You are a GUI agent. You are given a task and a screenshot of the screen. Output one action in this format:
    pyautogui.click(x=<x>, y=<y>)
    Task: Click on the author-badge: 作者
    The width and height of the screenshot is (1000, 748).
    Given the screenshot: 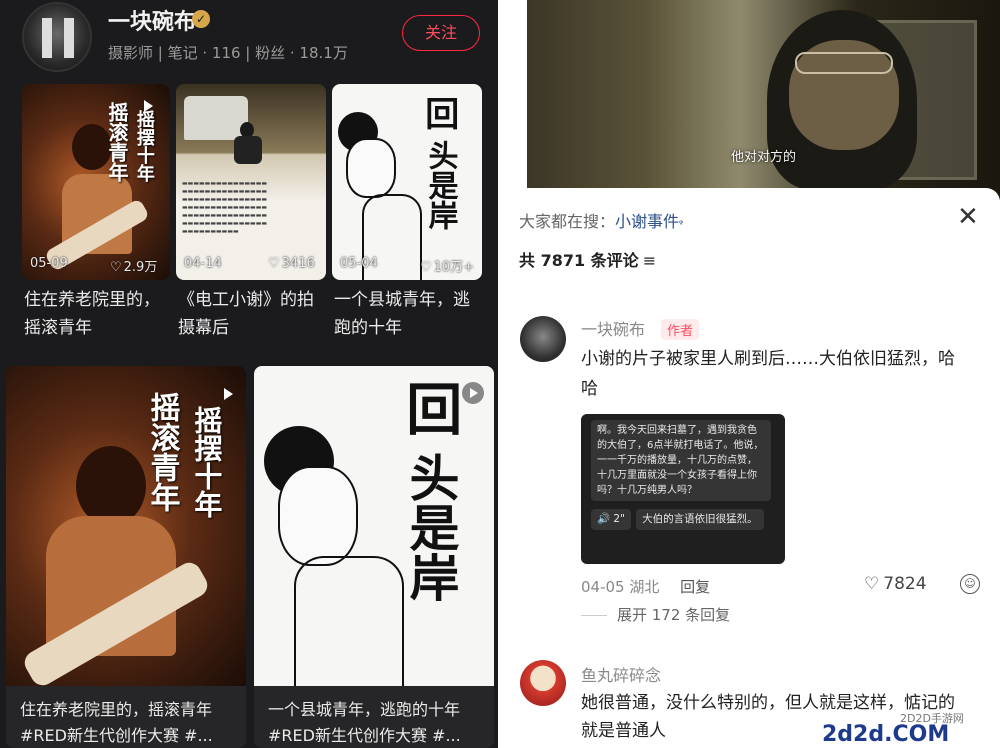 What is the action you would take?
    pyautogui.click(x=680, y=329)
    